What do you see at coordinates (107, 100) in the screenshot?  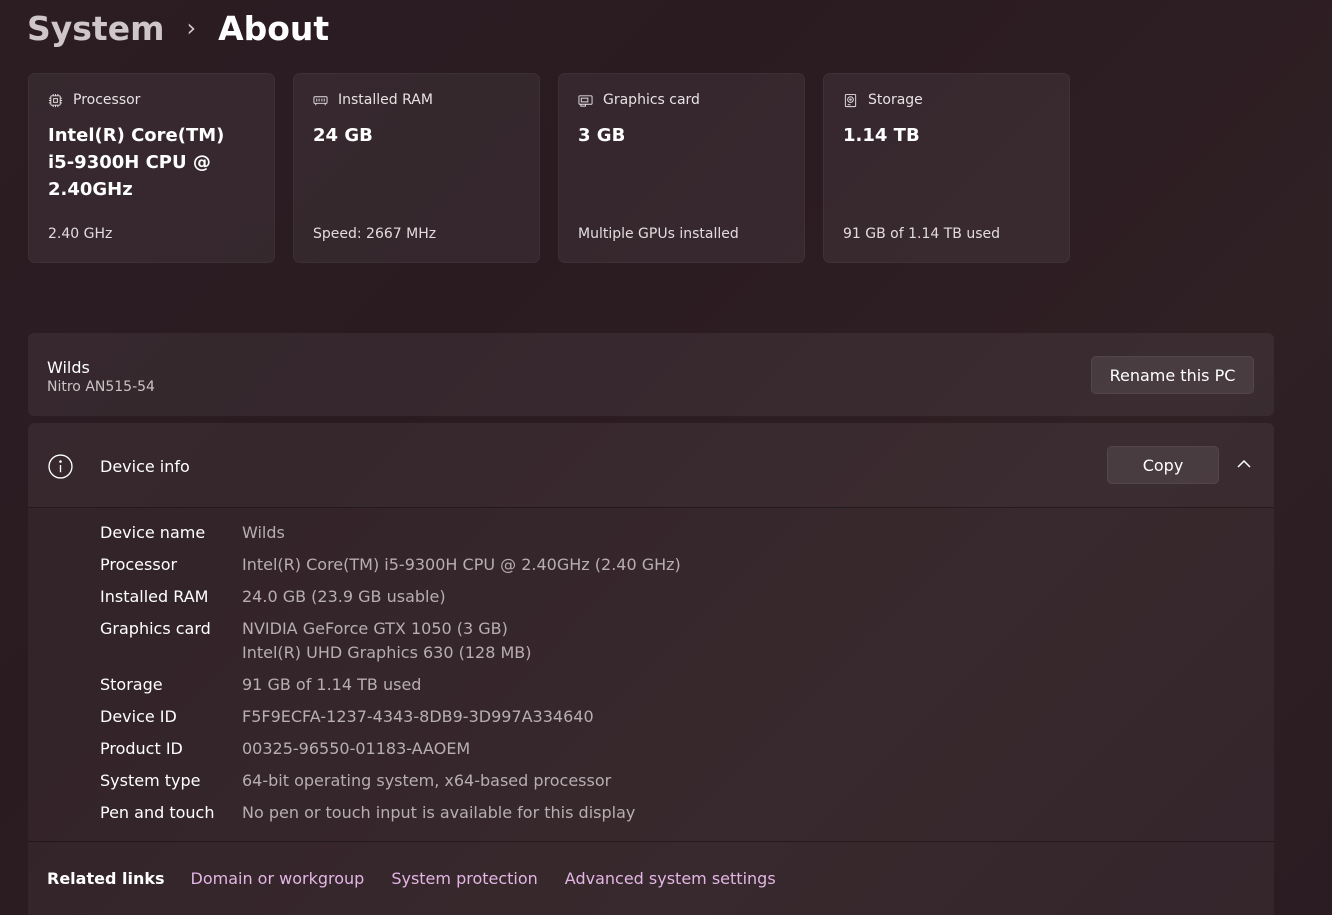 I see `processor-card-title: Processor` at bounding box center [107, 100].